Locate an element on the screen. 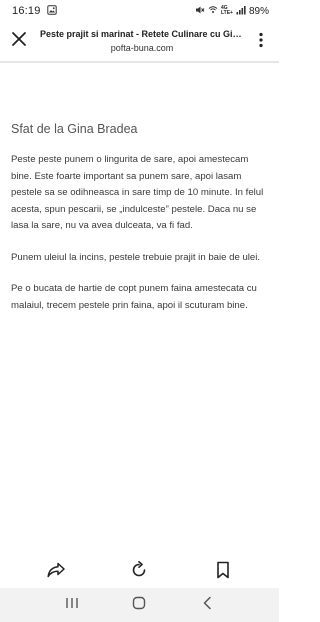  status-bar: 16:19 4G LTE+ 89% is located at coordinates (139, 11).